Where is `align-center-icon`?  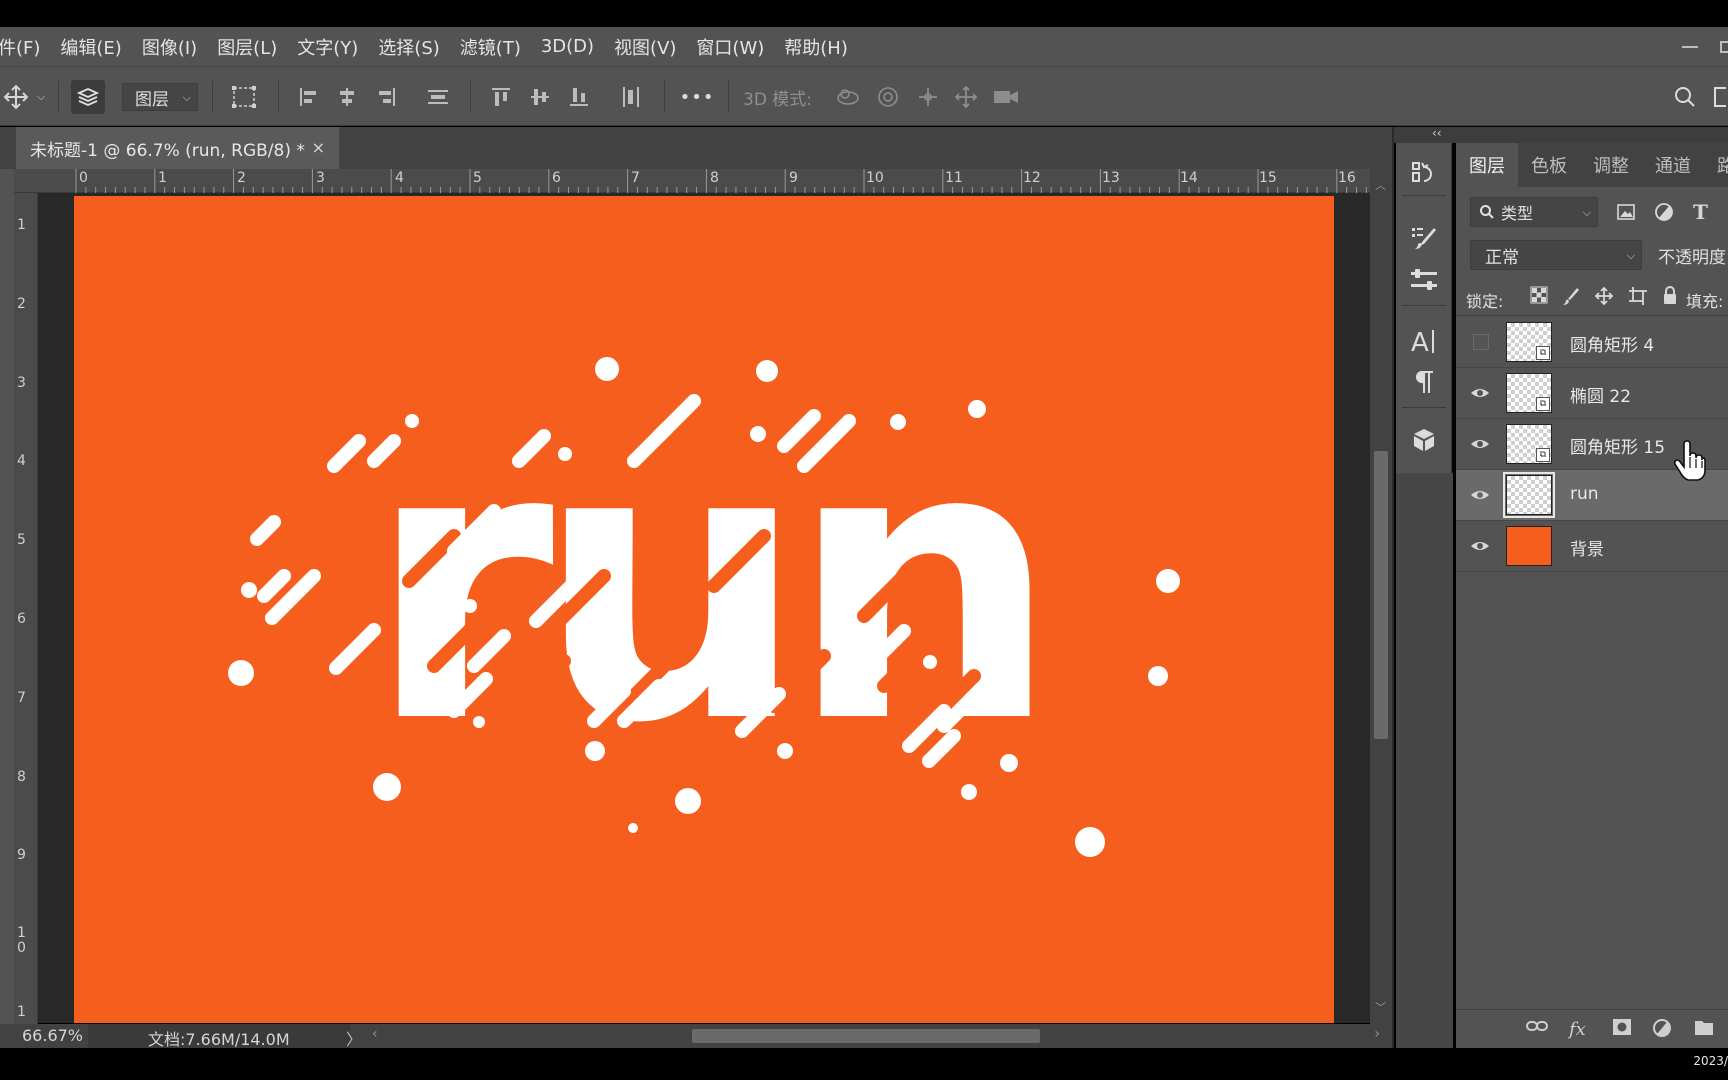
align-center-icon is located at coordinates (347, 97).